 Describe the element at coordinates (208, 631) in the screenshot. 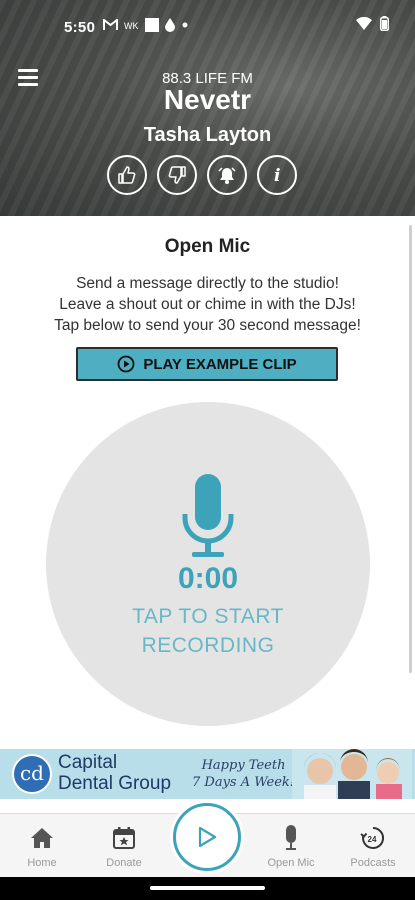

I see `record-prompt: TAP TO START RECORDING` at that location.